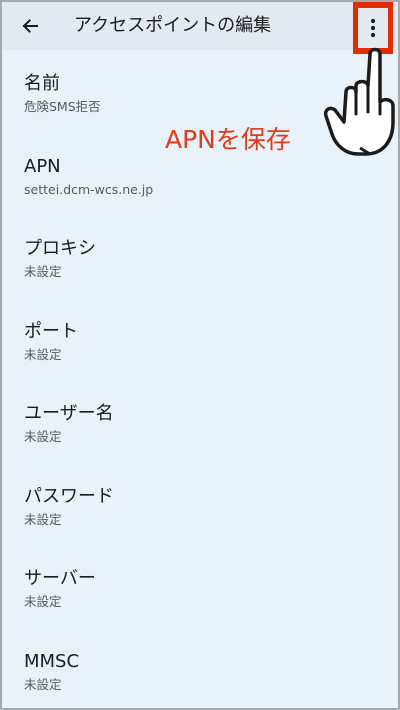  I want to click on setting-username: ユーザー名 未設定, so click(200, 425).